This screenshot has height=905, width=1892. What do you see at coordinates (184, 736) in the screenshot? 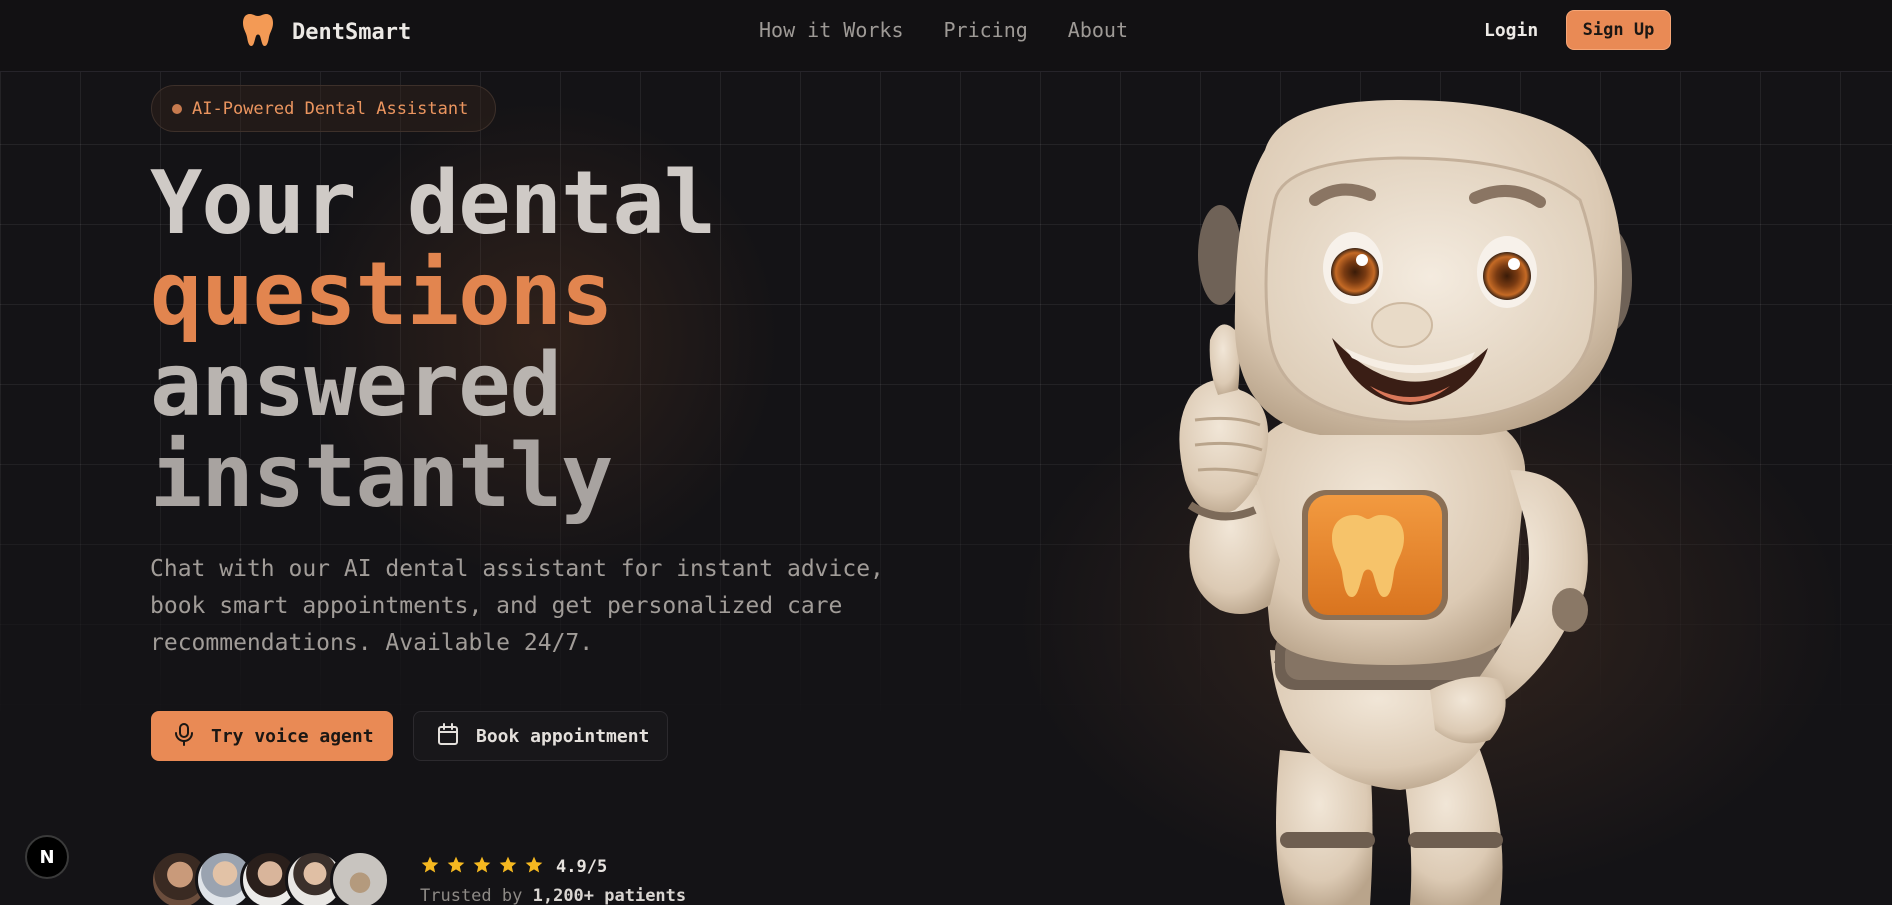
I see `microphone-icon` at bounding box center [184, 736].